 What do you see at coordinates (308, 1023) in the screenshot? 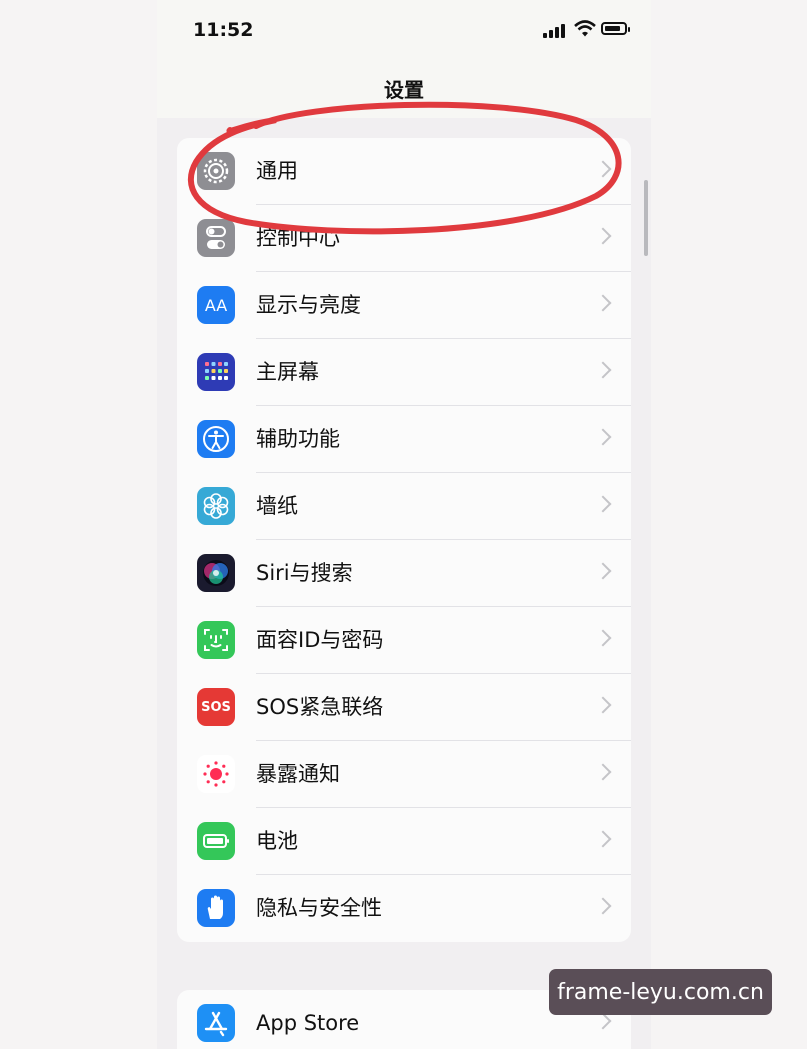
I see `settings-row-label: App Store` at bounding box center [308, 1023].